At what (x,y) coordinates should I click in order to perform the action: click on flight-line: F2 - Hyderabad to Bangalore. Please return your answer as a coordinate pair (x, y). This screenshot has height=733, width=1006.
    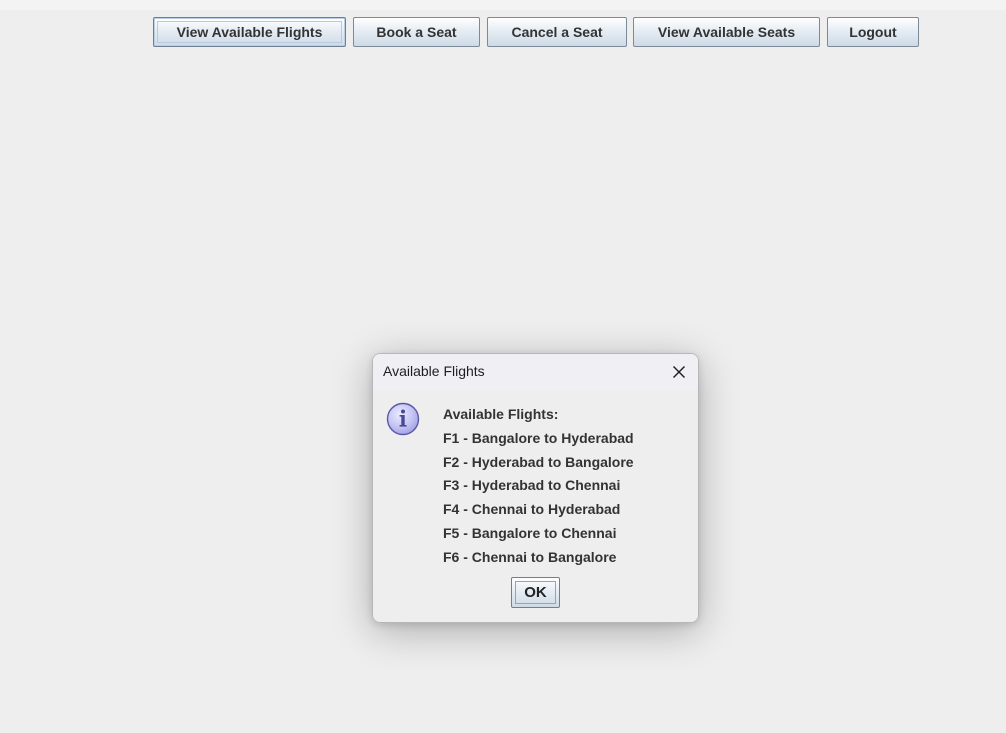
    Looking at the image, I should click on (538, 461).